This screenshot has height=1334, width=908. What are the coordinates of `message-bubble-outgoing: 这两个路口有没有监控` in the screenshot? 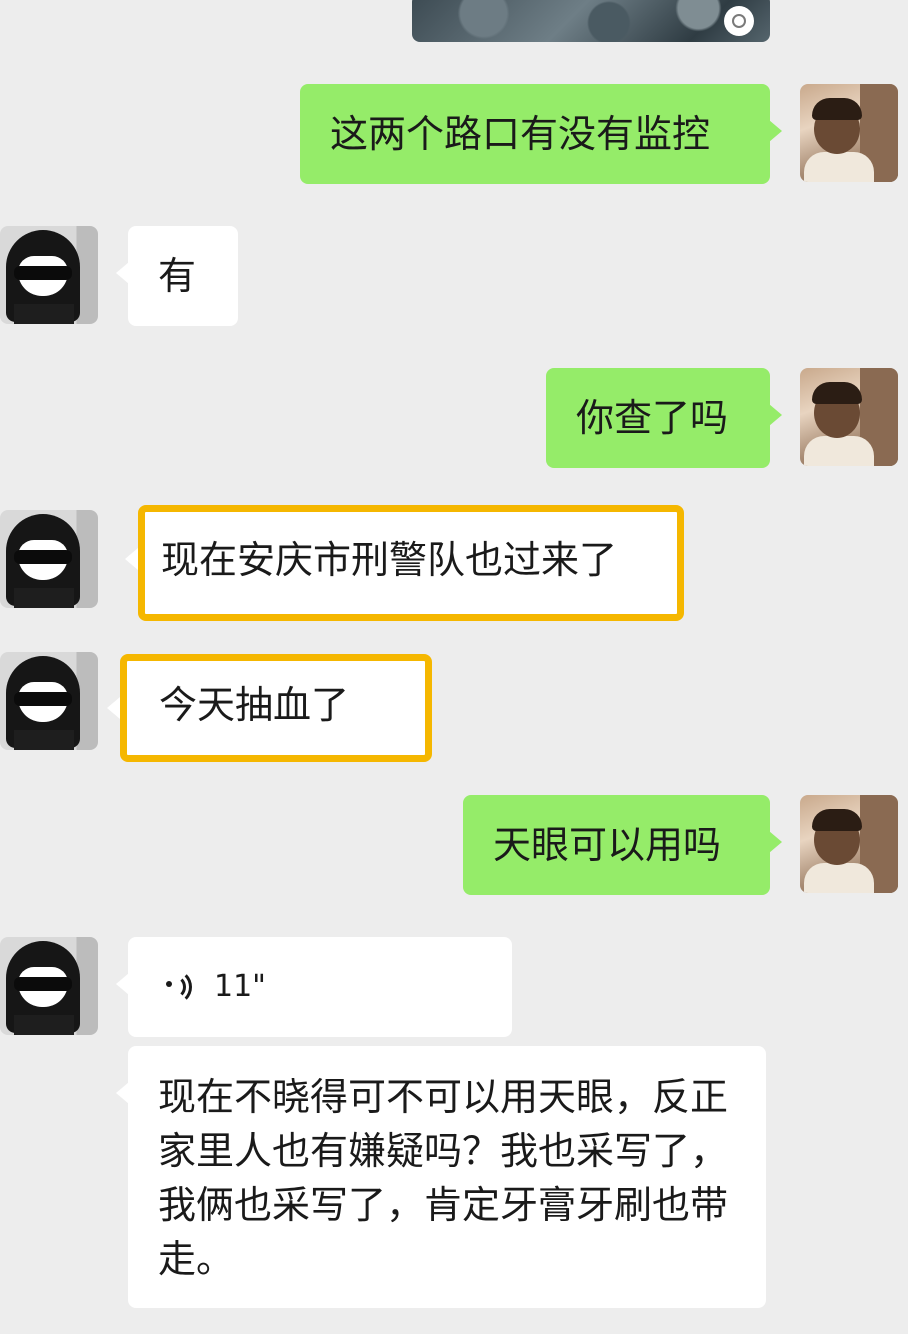 It's located at (541, 134).